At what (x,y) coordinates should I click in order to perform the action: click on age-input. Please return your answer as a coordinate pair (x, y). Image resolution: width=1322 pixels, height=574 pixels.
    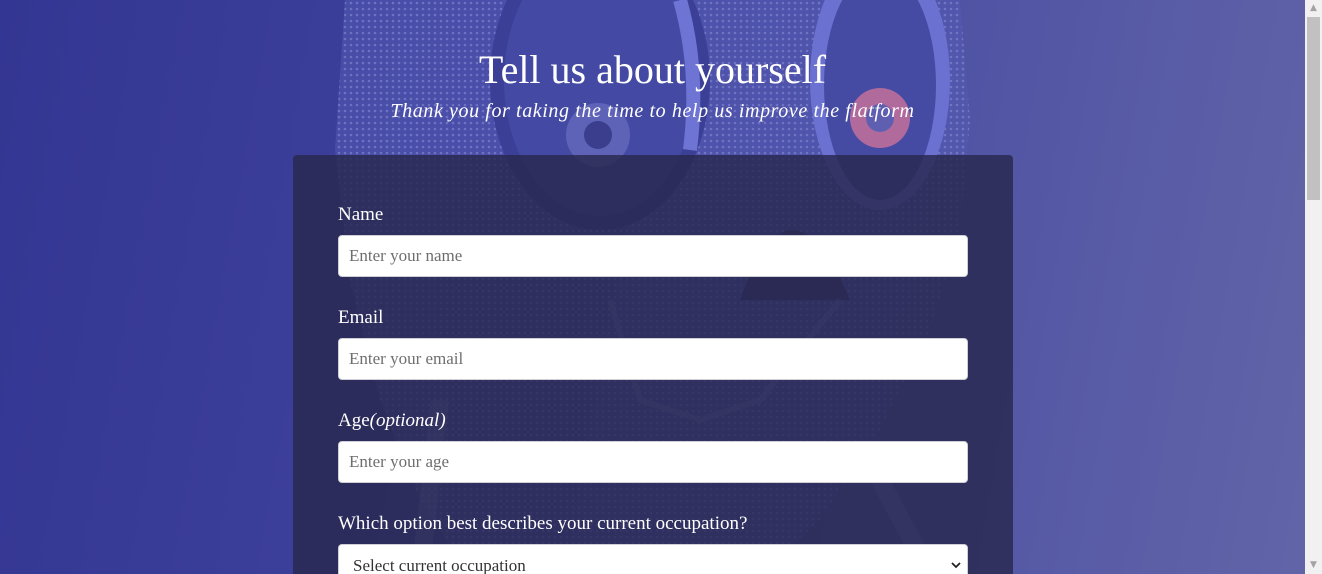
    Looking at the image, I should click on (653, 462).